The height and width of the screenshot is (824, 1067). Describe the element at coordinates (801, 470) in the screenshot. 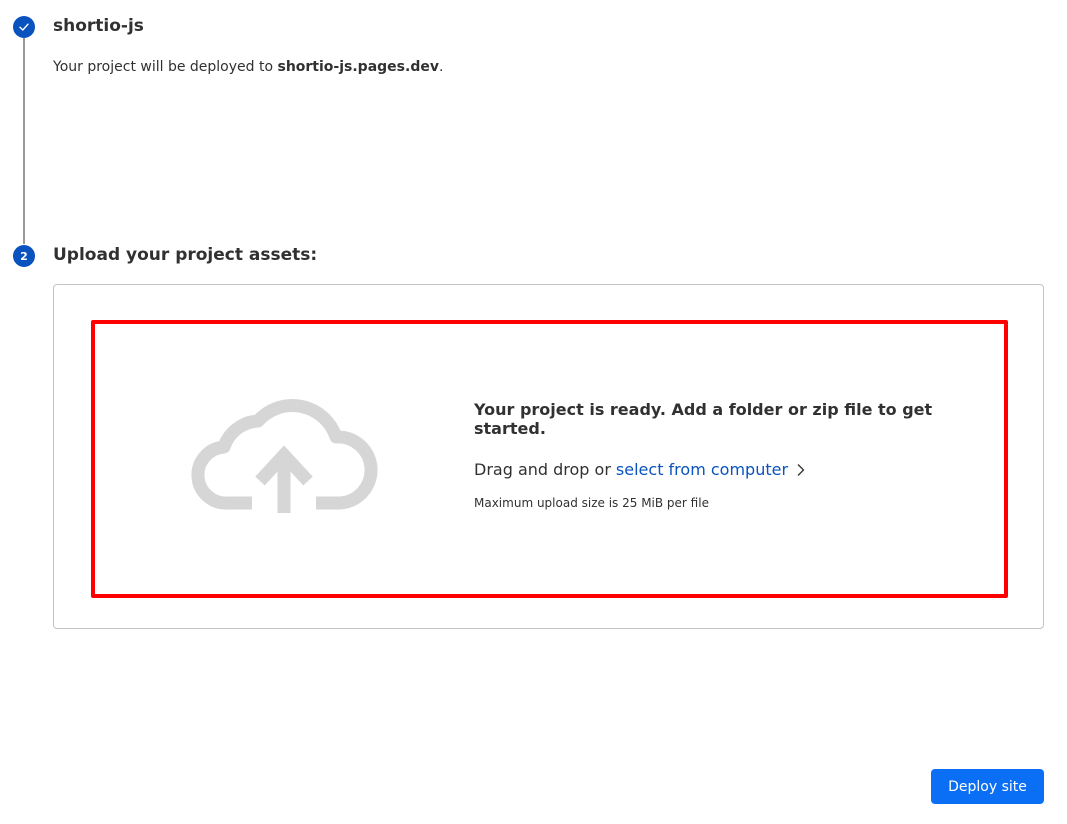

I see `chevron-right-icon` at that location.